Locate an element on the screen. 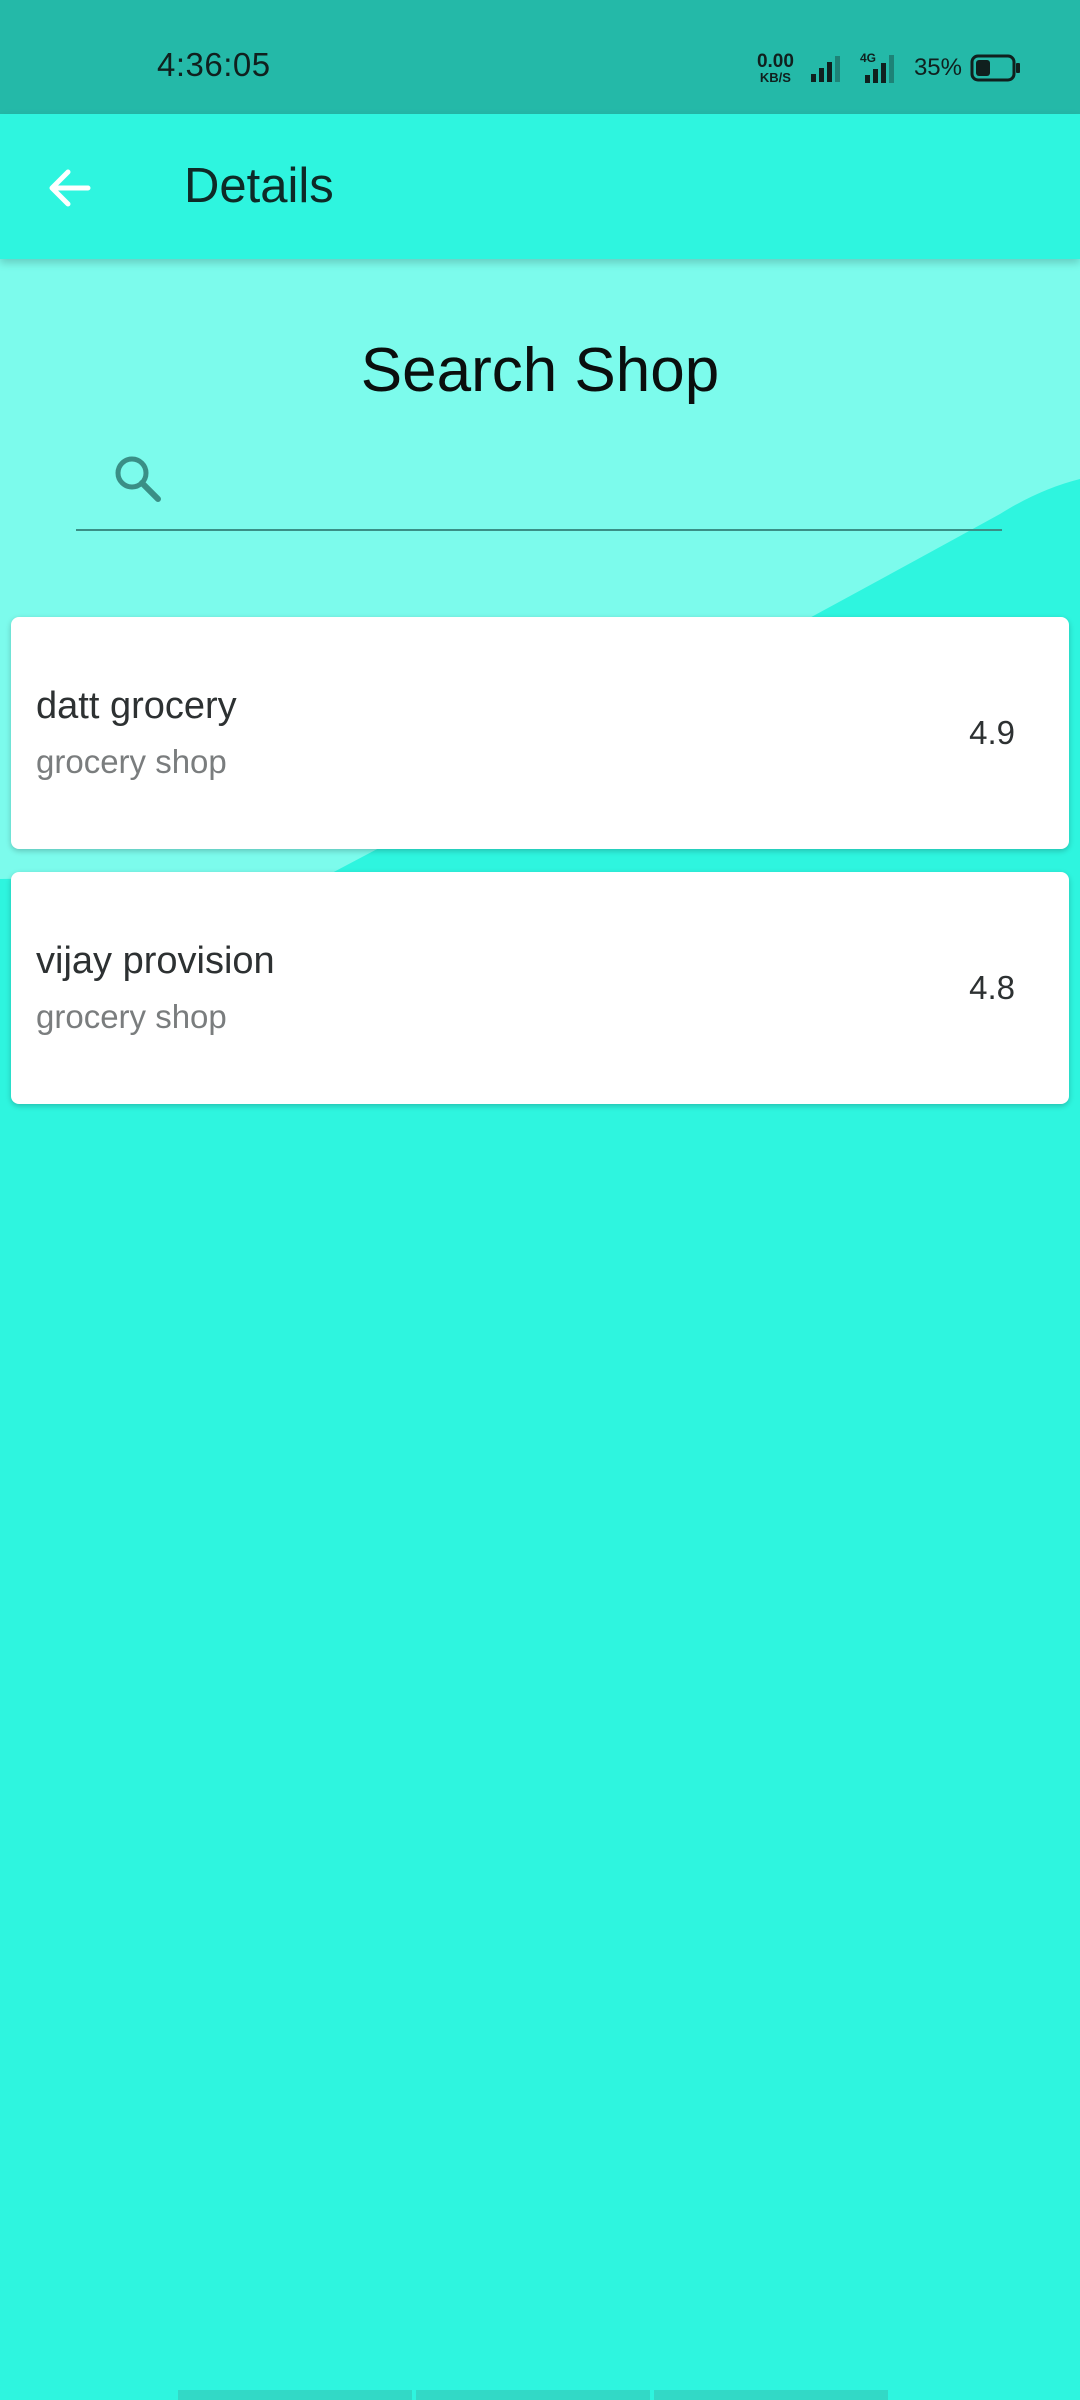 The height and width of the screenshot is (2400, 1080). search-input is located at coordinates (586, 480).